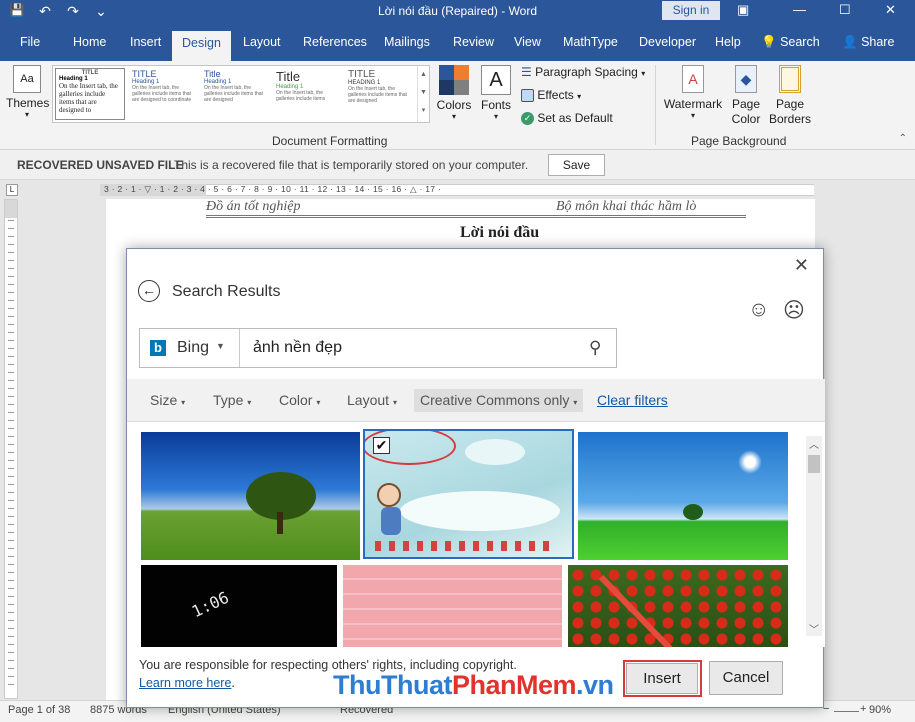 The height and width of the screenshot is (722, 915). What do you see at coordinates (496, 80) in the screenshot?
I see `fonts-icon: A` at bounding box center [496, 80].